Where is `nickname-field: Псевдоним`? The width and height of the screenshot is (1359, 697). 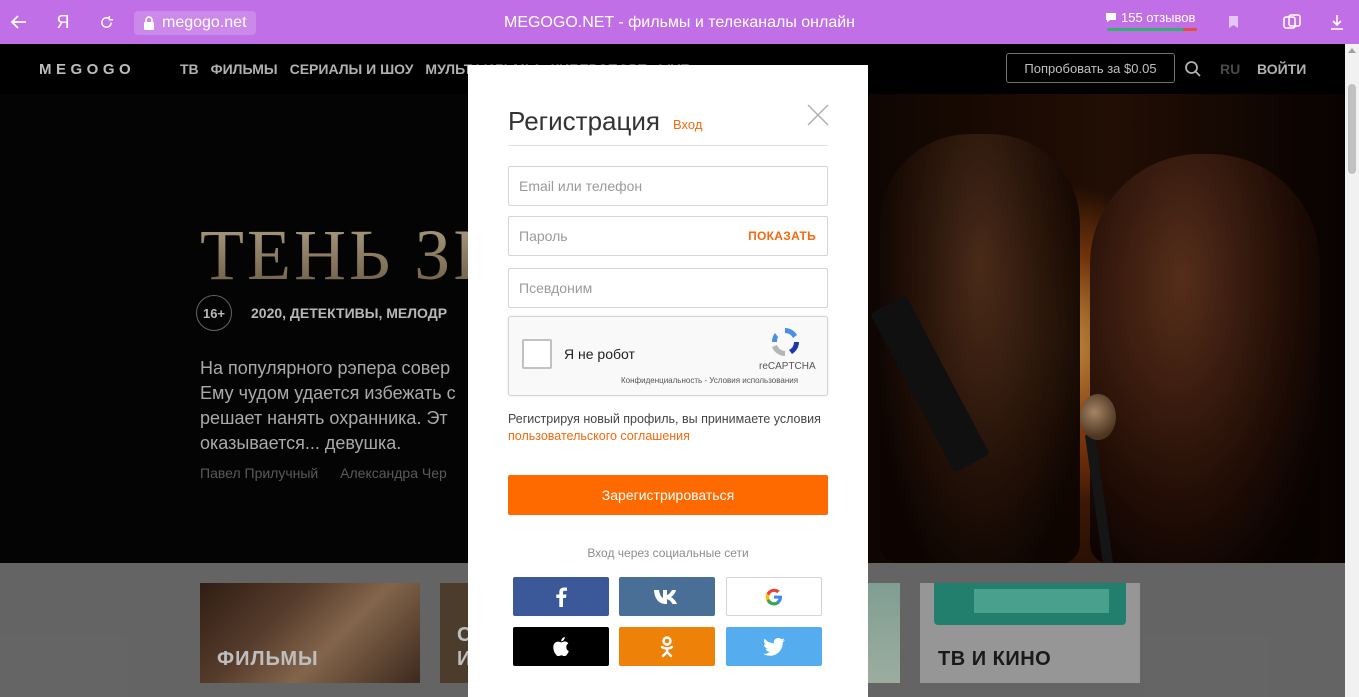
nickname-field: Псевдоним is located at coordinates (668, 288).